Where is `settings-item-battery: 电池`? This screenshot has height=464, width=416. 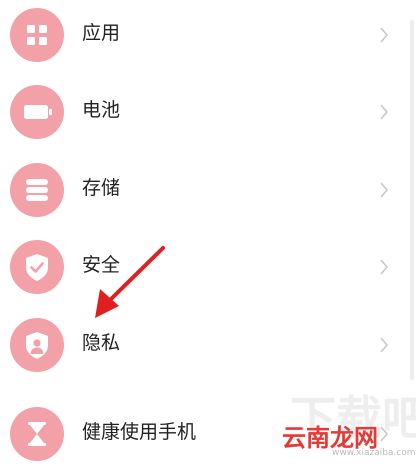 settings-item-battery: 电池 is located at coordinates (205, 112).